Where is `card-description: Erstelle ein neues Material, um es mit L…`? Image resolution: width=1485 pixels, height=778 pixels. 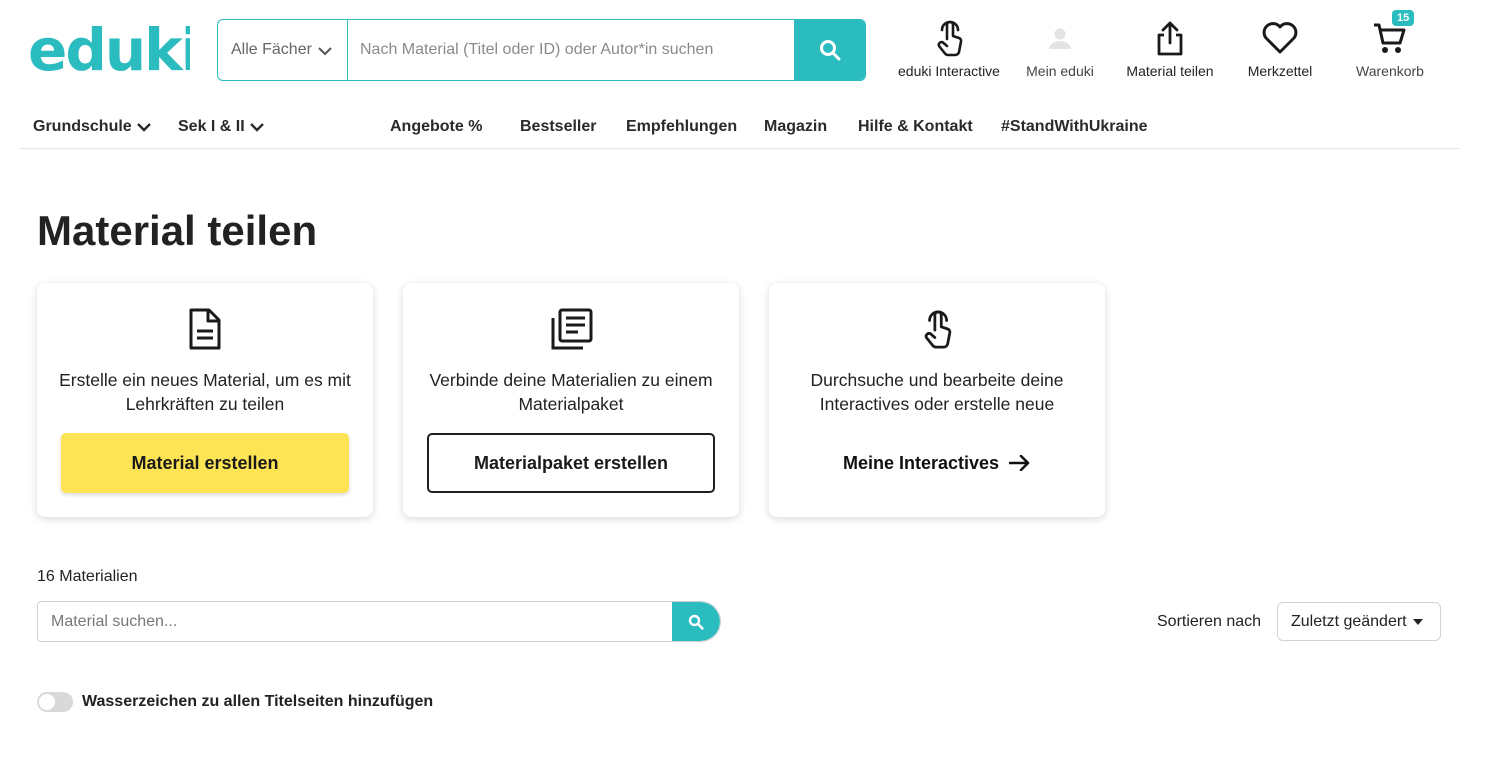 card-description: Erstelle ein neues Material, um es mit L… is located at coordinates (205, 392).